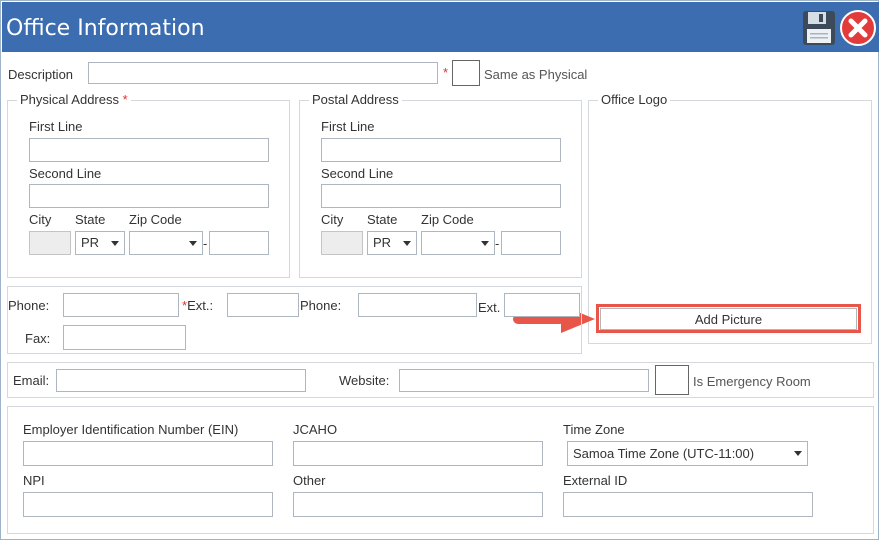  Describe the element at coordinates (342, 243) in the screenshot. I see `postal-city-input` at that location.